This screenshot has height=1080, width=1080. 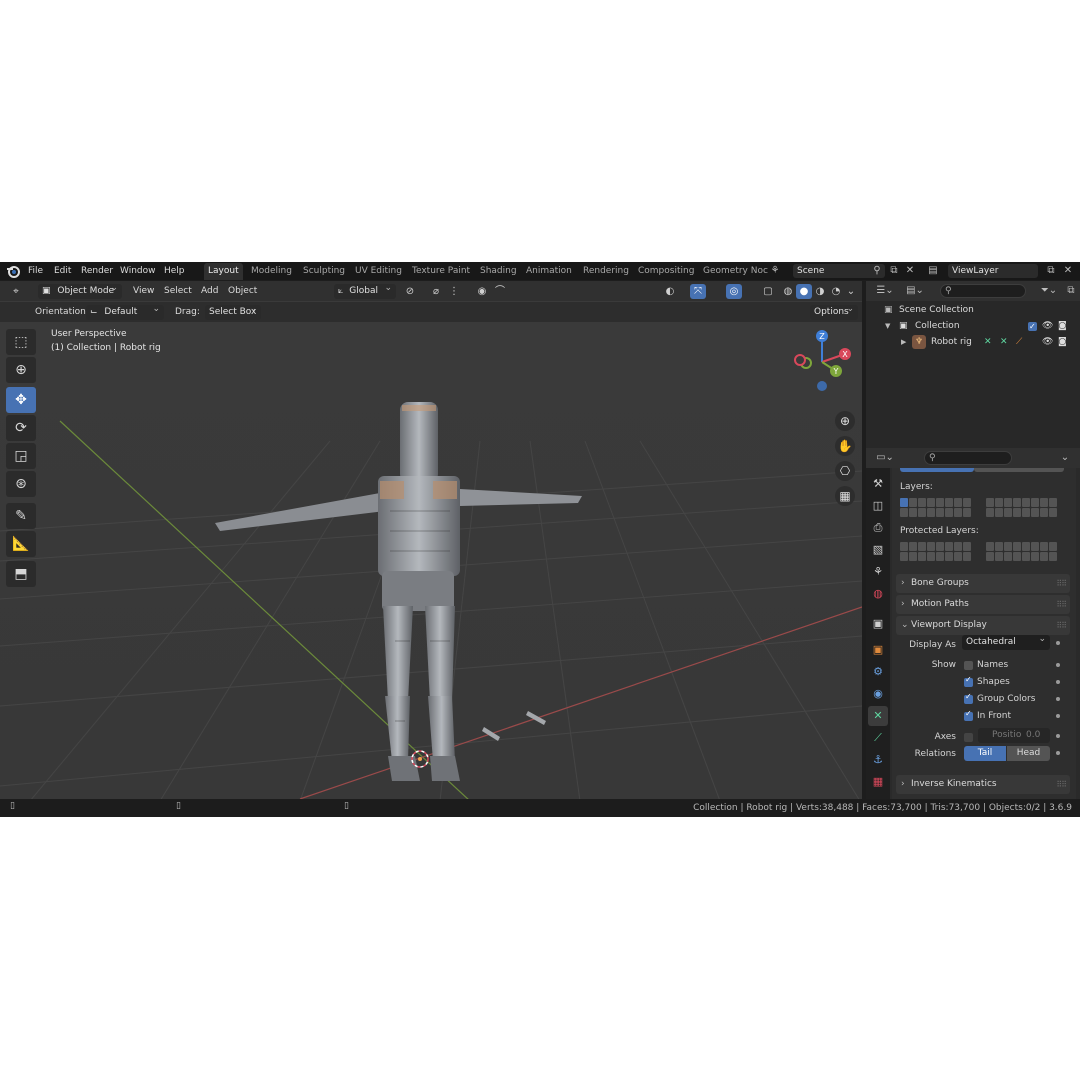 I want to click on rotate-tool: ⟳, so click(x=21, y=428).